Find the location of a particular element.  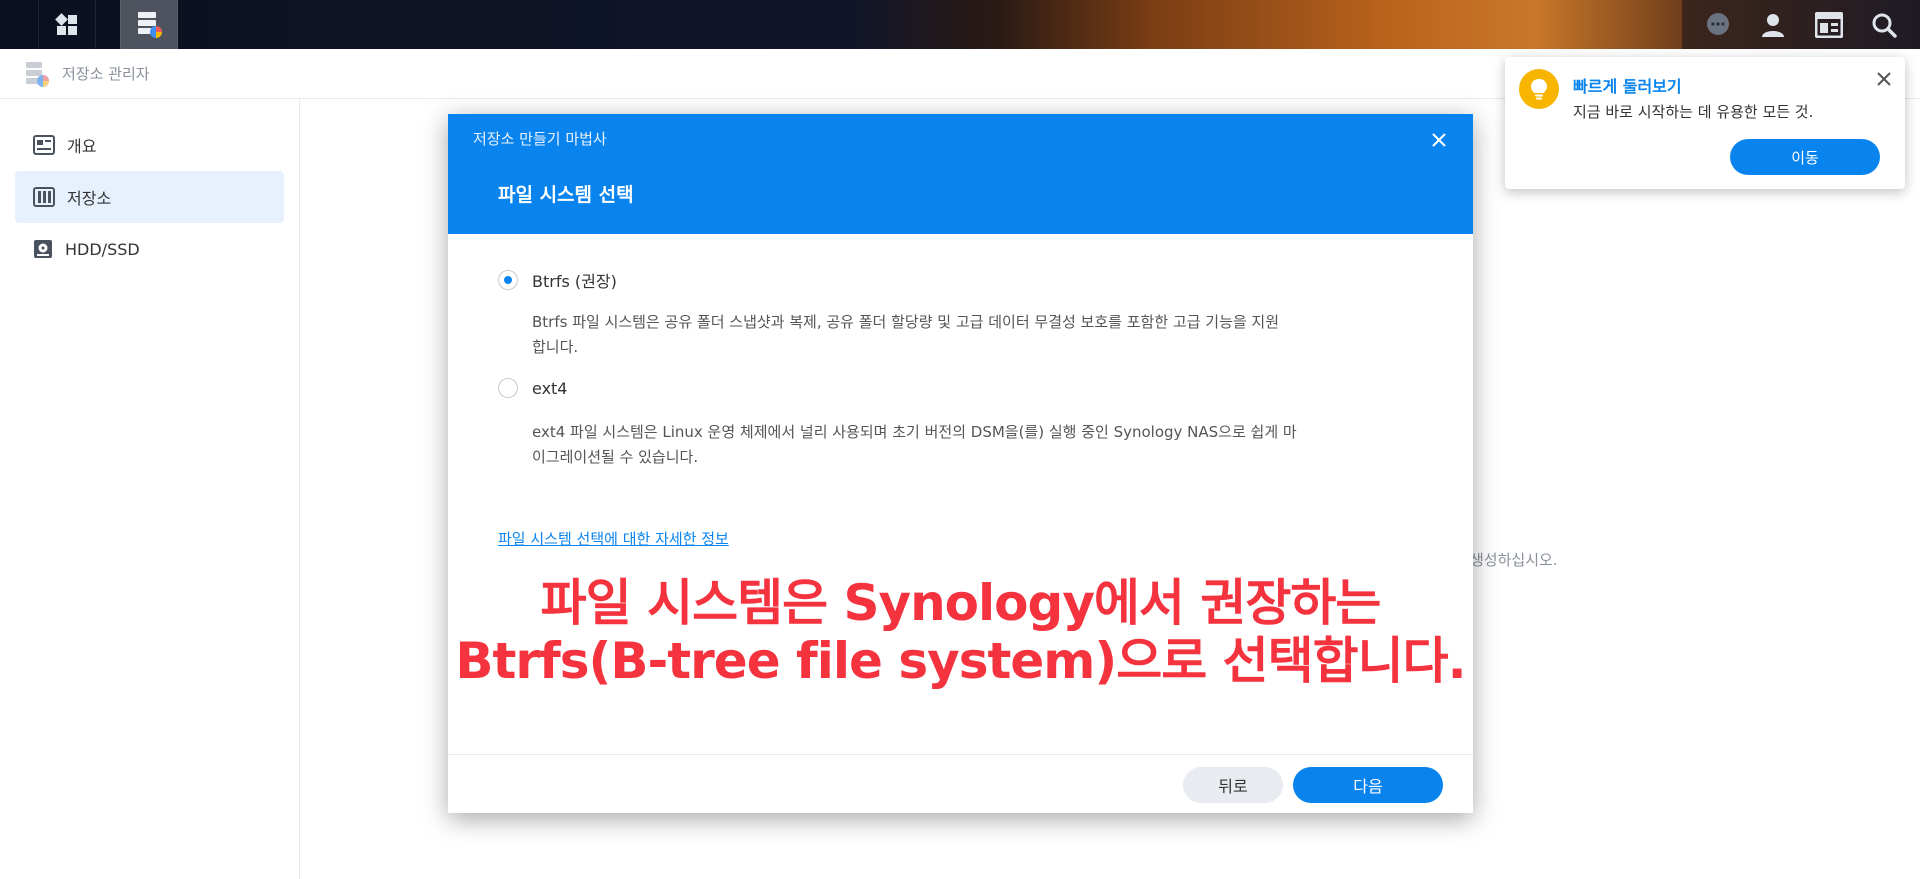

search-button is located at coordinates (1884, 25).